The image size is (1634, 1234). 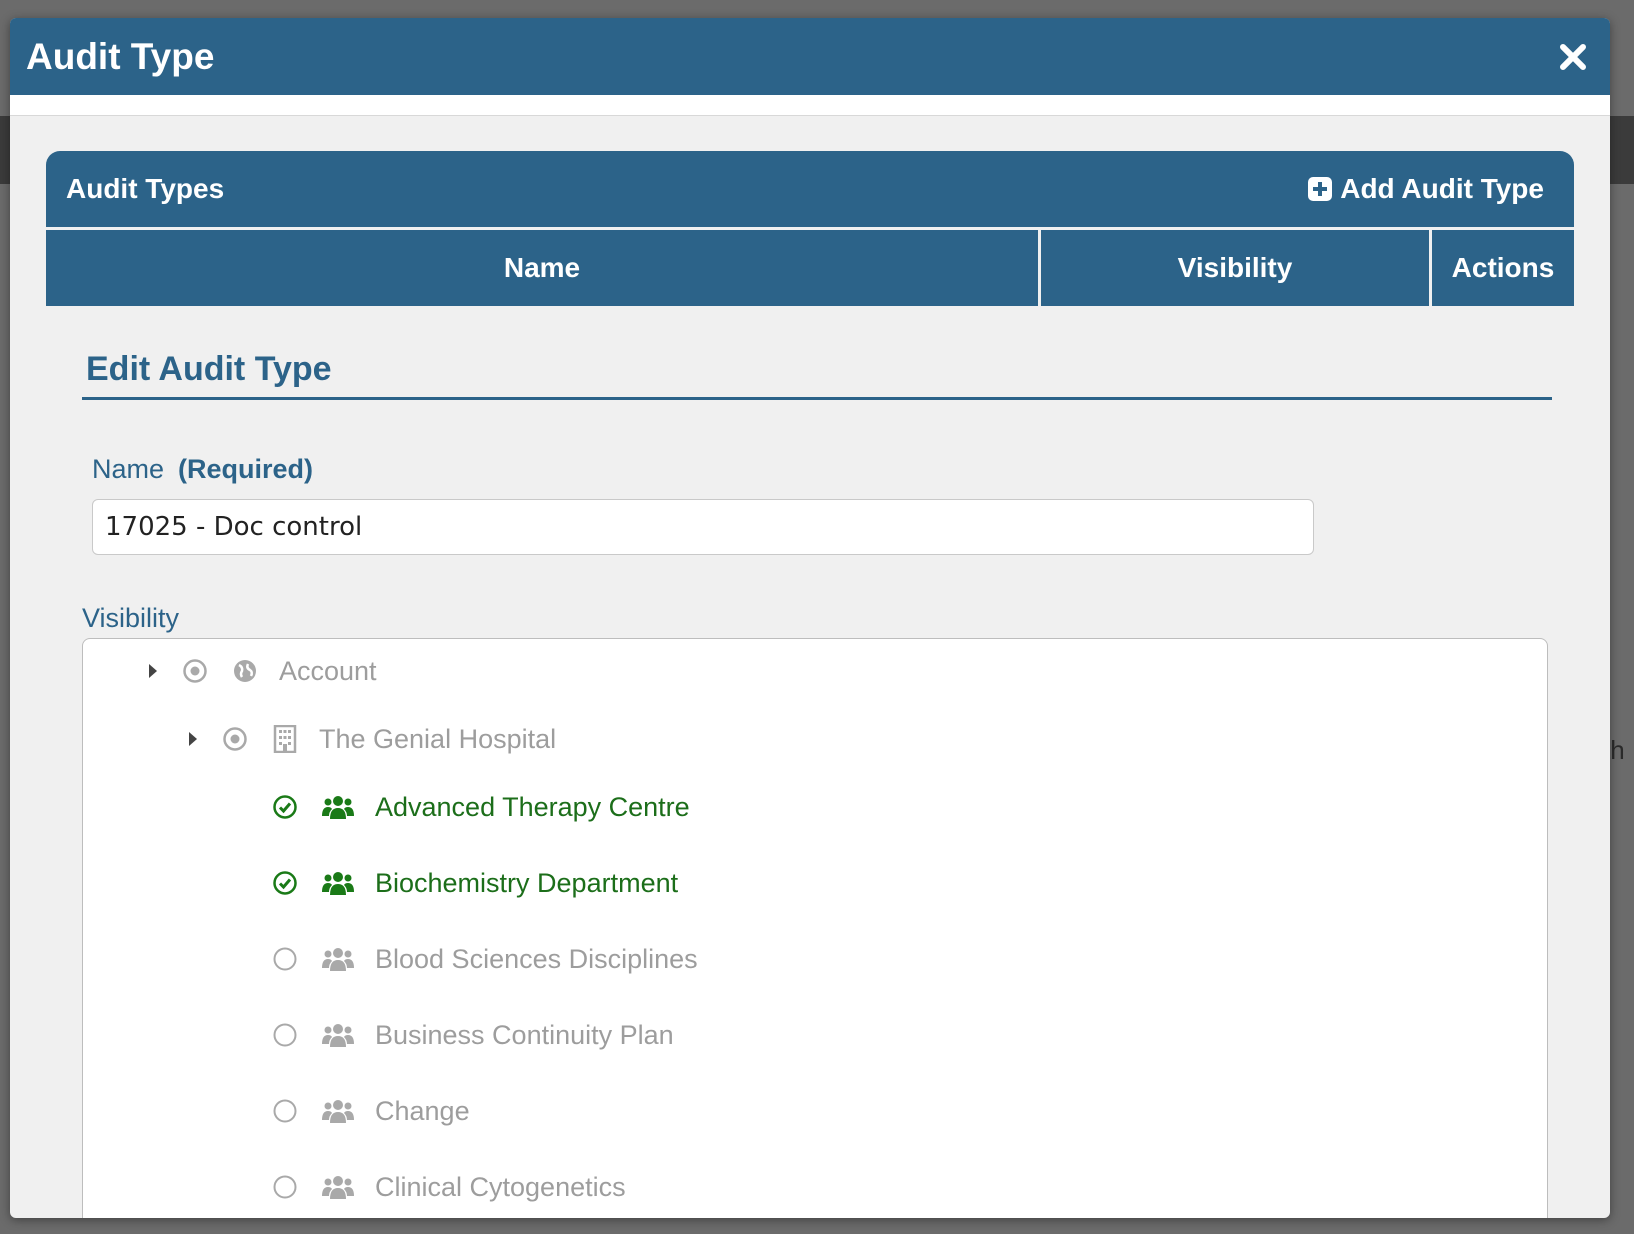 I want to click on panel-title: Audit Types, so click(x=145, y=188).